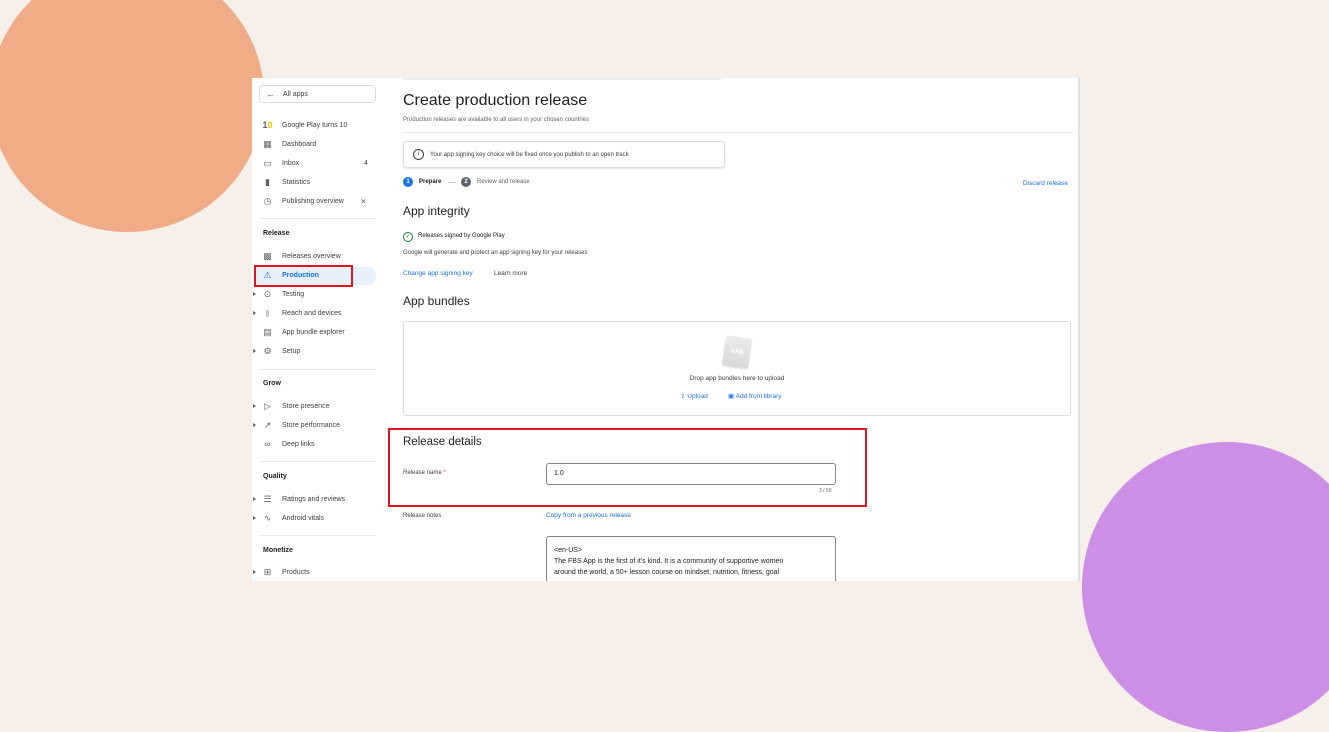 This screenshot has height=732, width=1329. Describe the element at coordinates (267, 572) in the screenshot. I see `cart-icon: ⊞` at that location.